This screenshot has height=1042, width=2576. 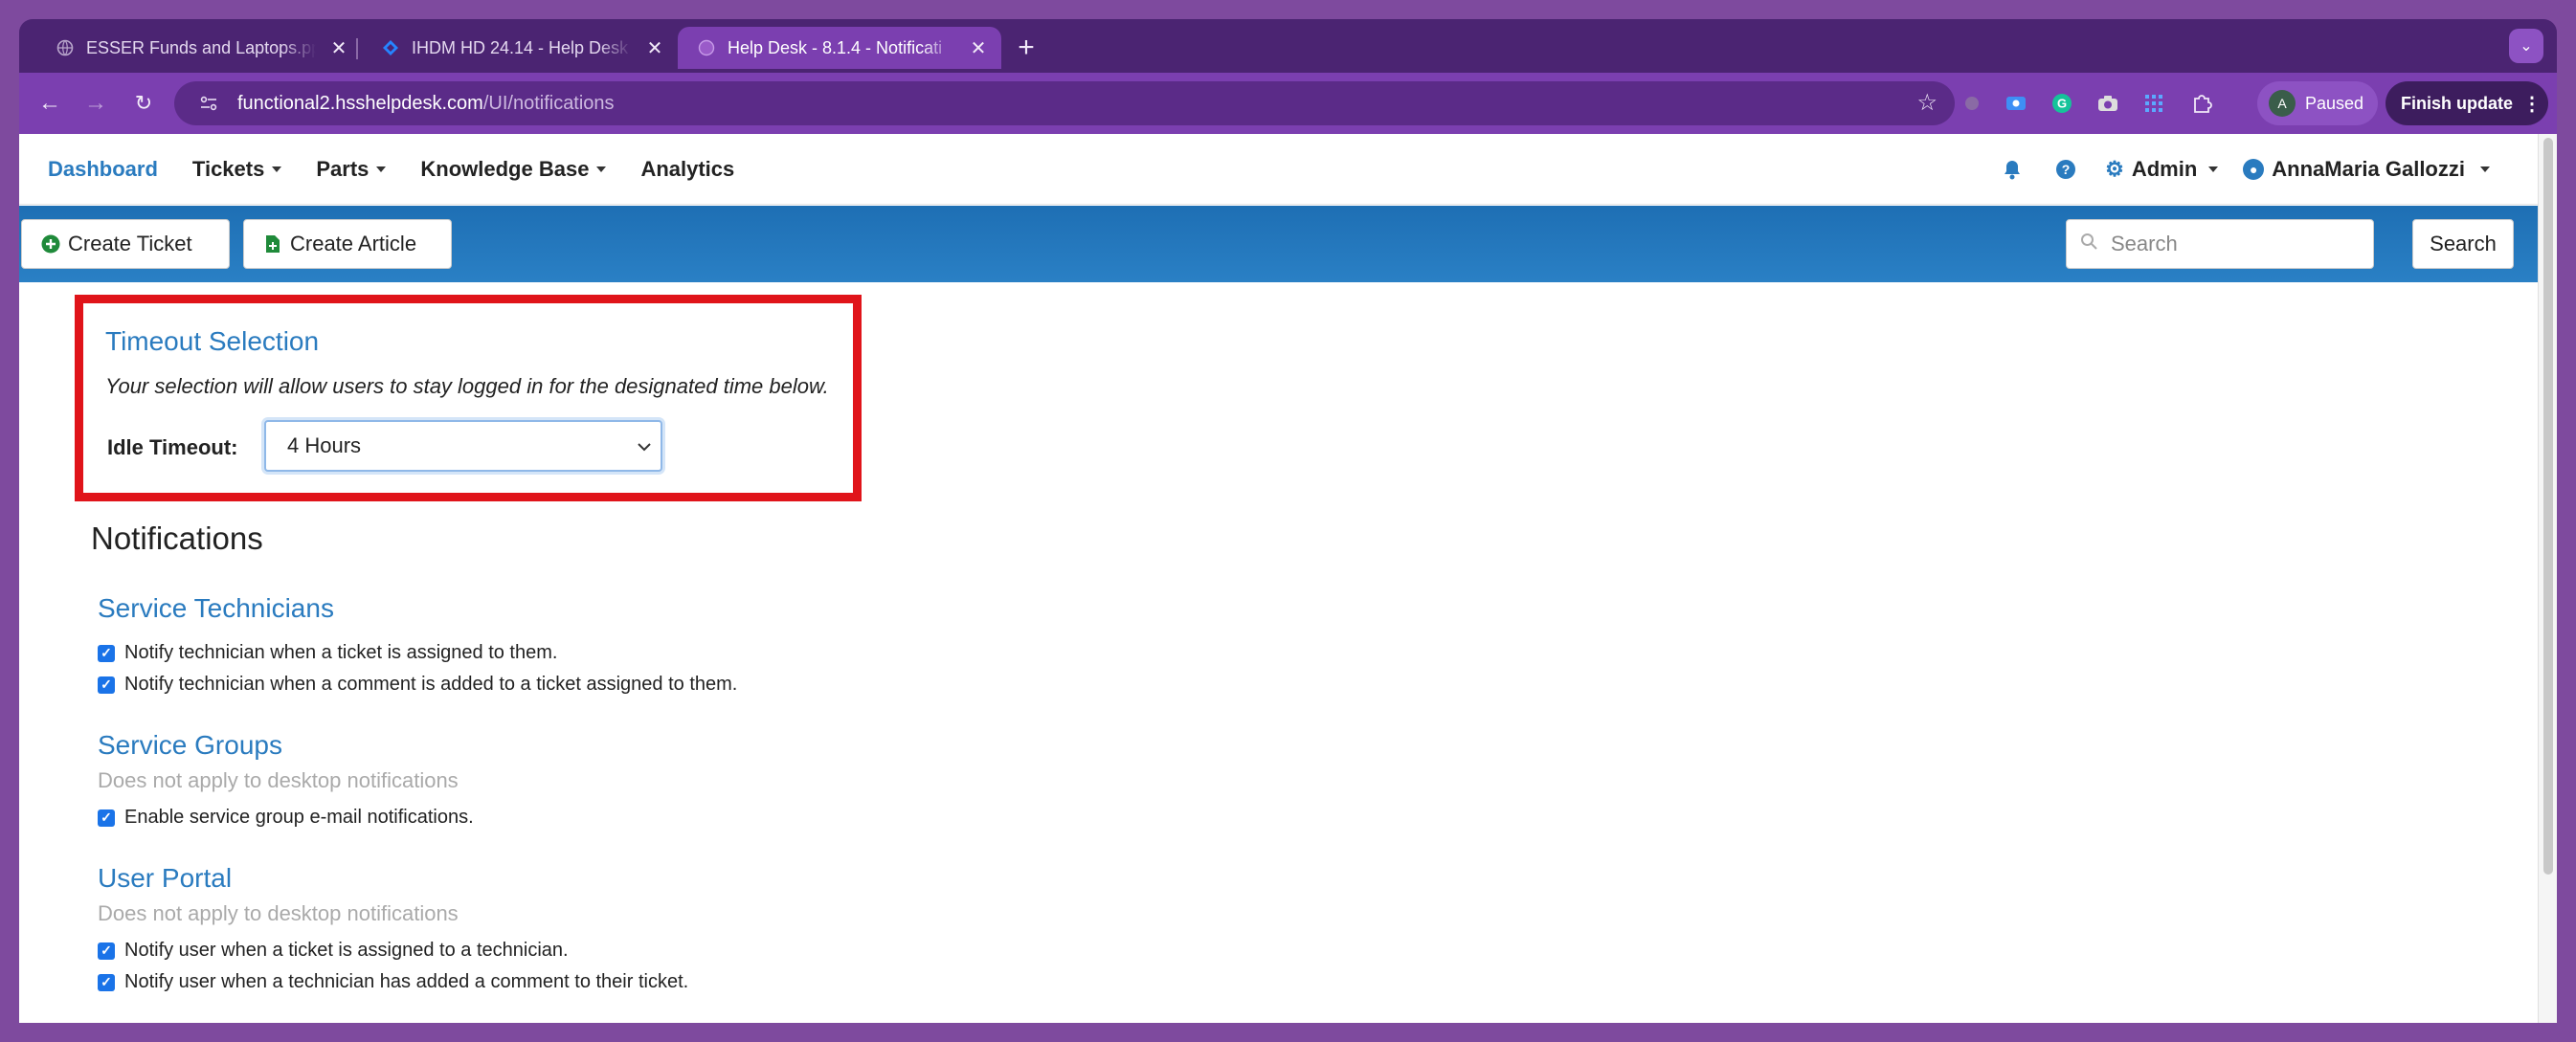 What do you see at coordinates (2107, 104) in the screenshot?
I see `camera-icon` at bounding box center [2107, 104].